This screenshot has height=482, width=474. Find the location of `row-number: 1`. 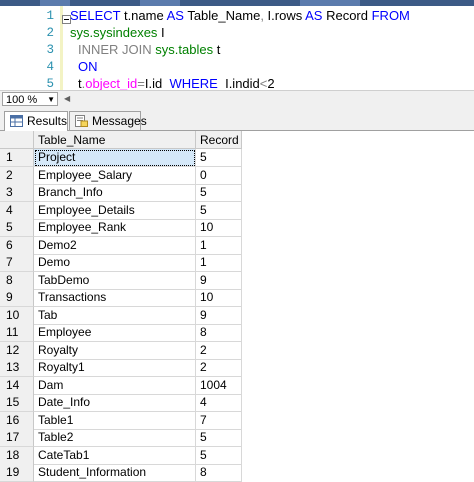

row-number: 1 is located at coordinates (17, 158).